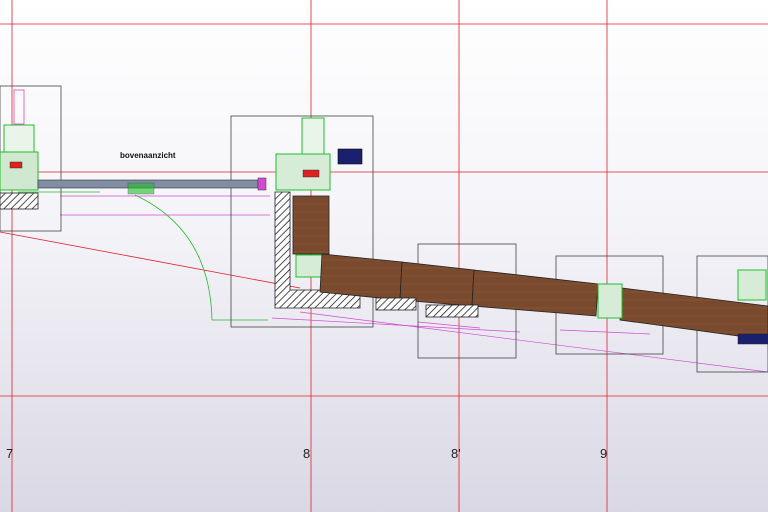  What do you see at coordinates (307, 453) in the screenshot?
I see `grid-axis-label-8: 8` at bounding box center [307, 453].